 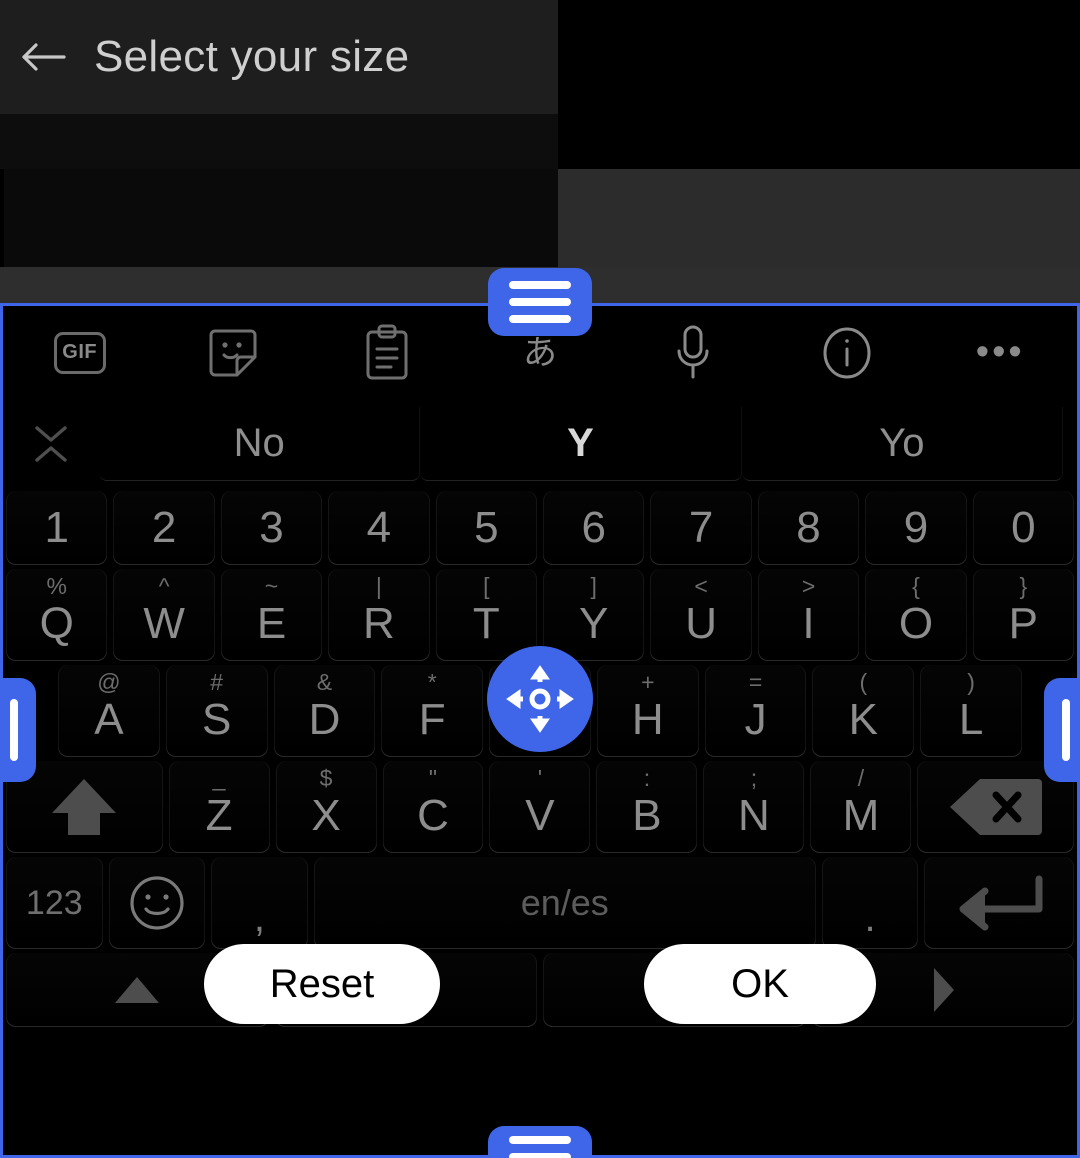 What do you see at coordinates (252, 56) in the screenshot?
I see `page-title: Select your size` at bounding box center [252, 56].